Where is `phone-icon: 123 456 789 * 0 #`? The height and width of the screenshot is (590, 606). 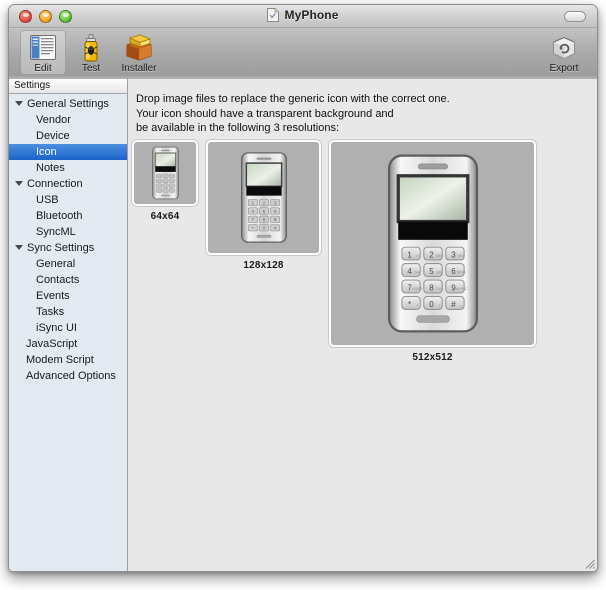
phone-icon: 123 456 789 * 0 # is located at coordinates (263, 197).